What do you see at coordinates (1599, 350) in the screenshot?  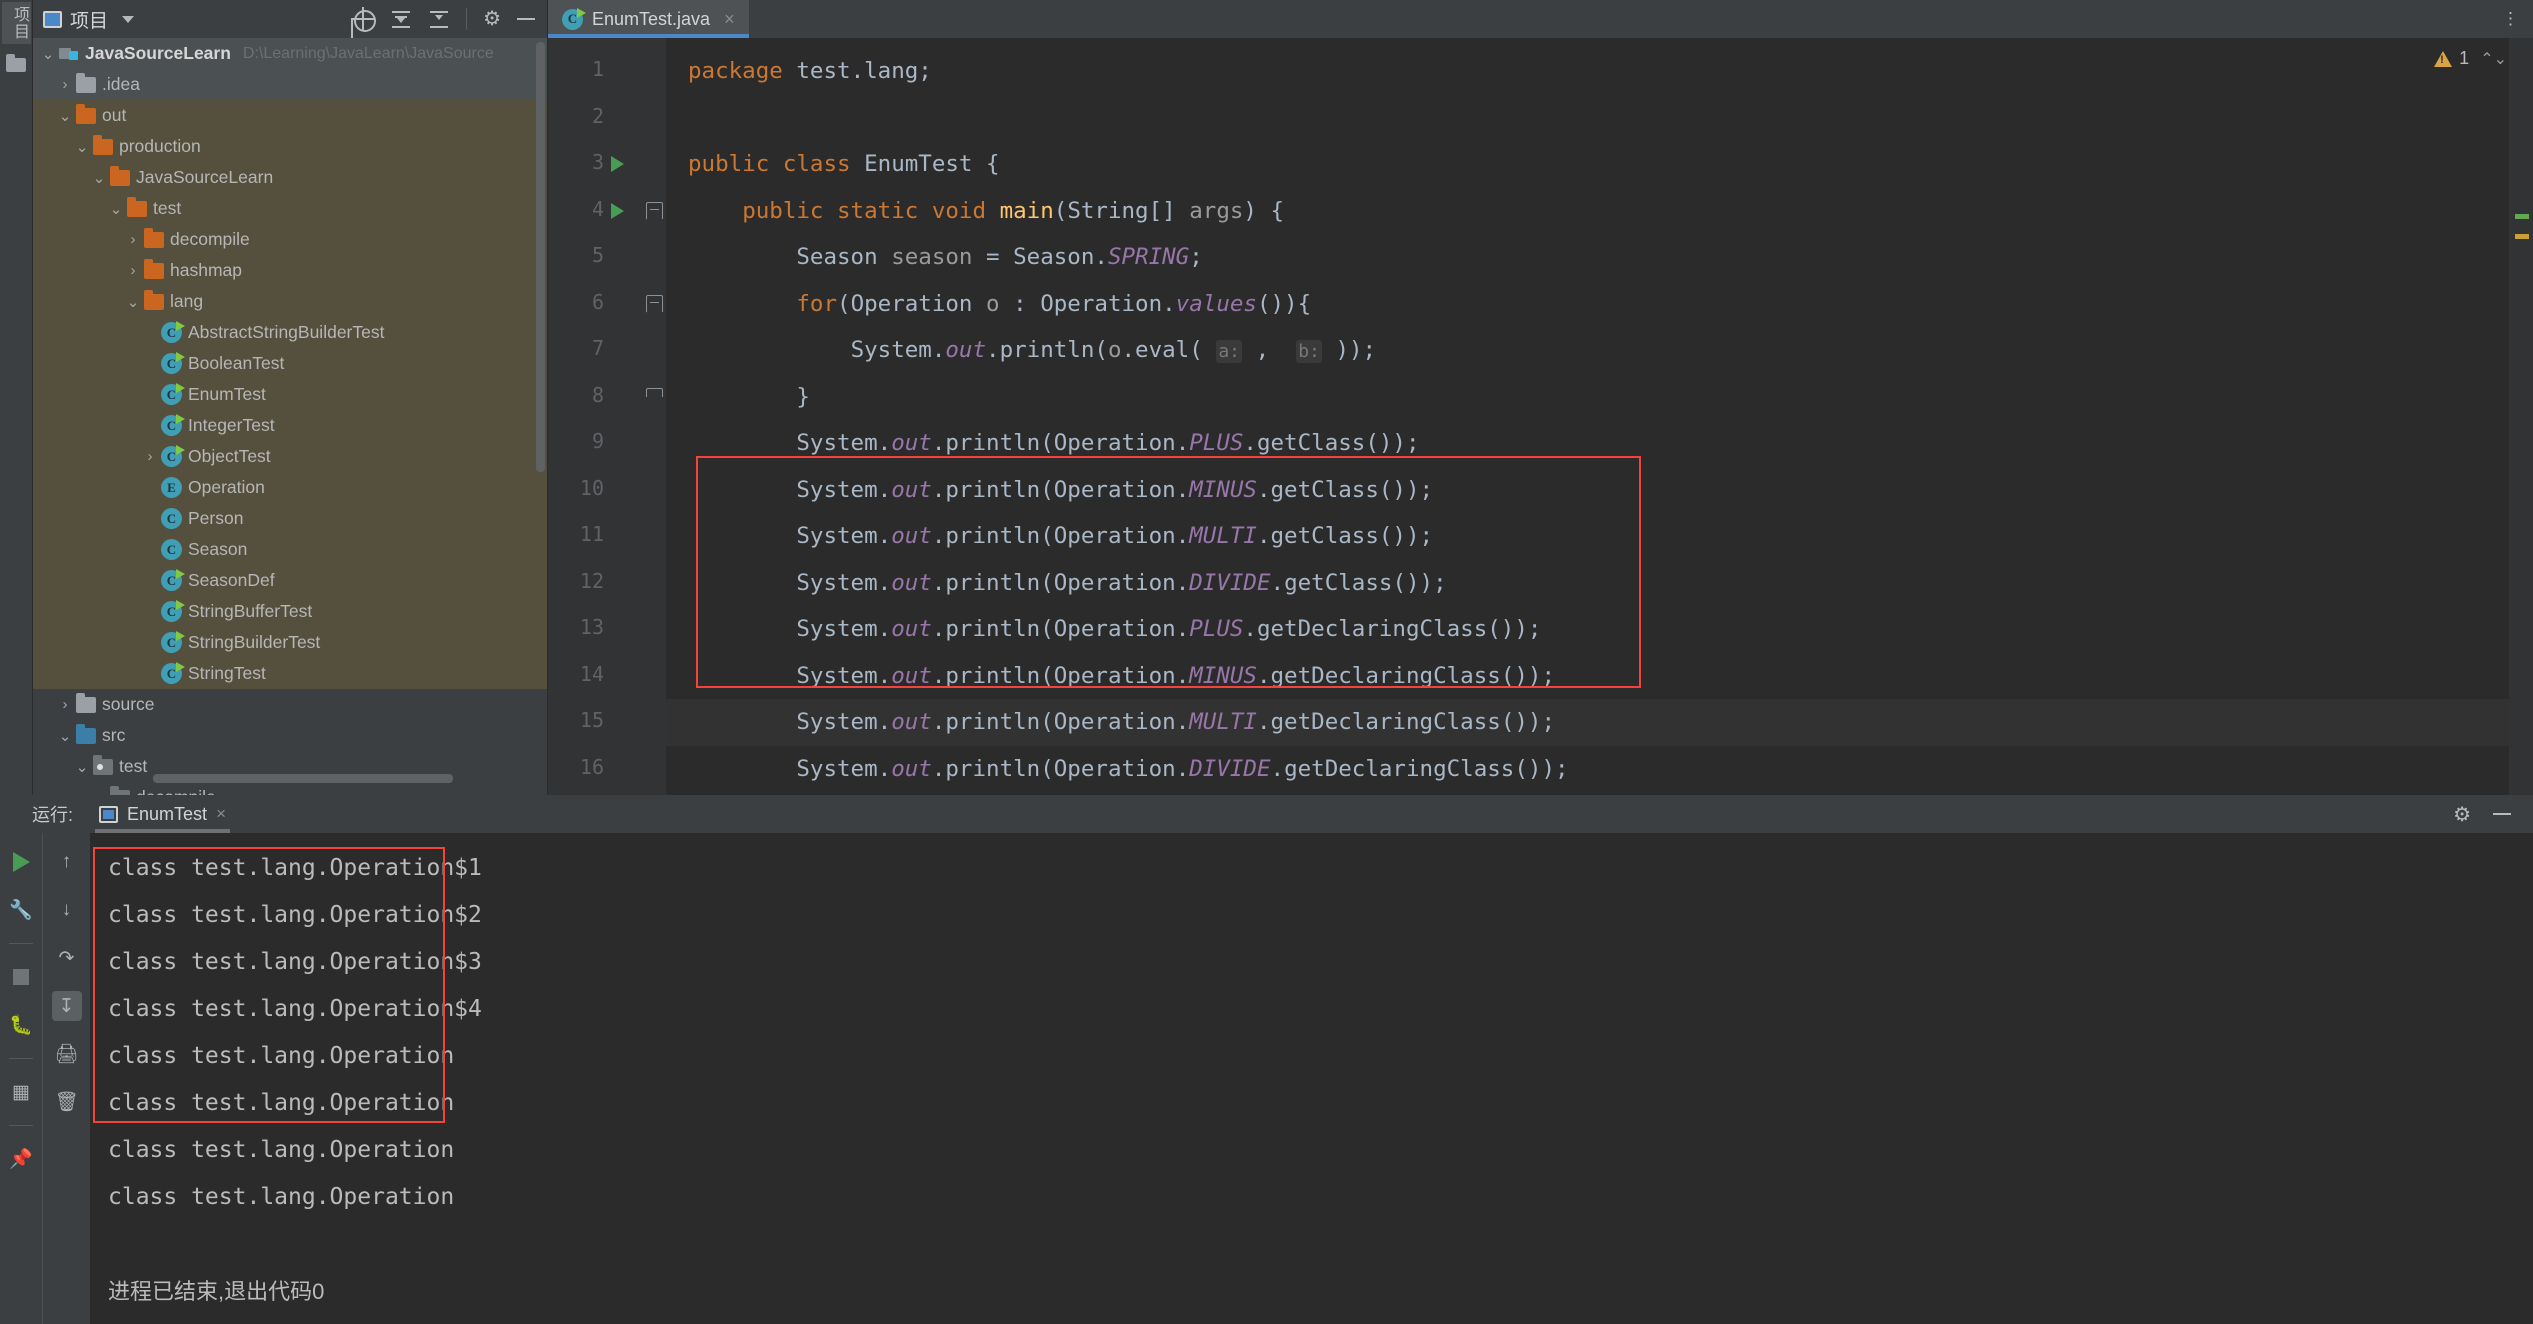 I see `code-line: System.out.println(o.eval( a: , b: ));` at bounding box center [1599, 350].